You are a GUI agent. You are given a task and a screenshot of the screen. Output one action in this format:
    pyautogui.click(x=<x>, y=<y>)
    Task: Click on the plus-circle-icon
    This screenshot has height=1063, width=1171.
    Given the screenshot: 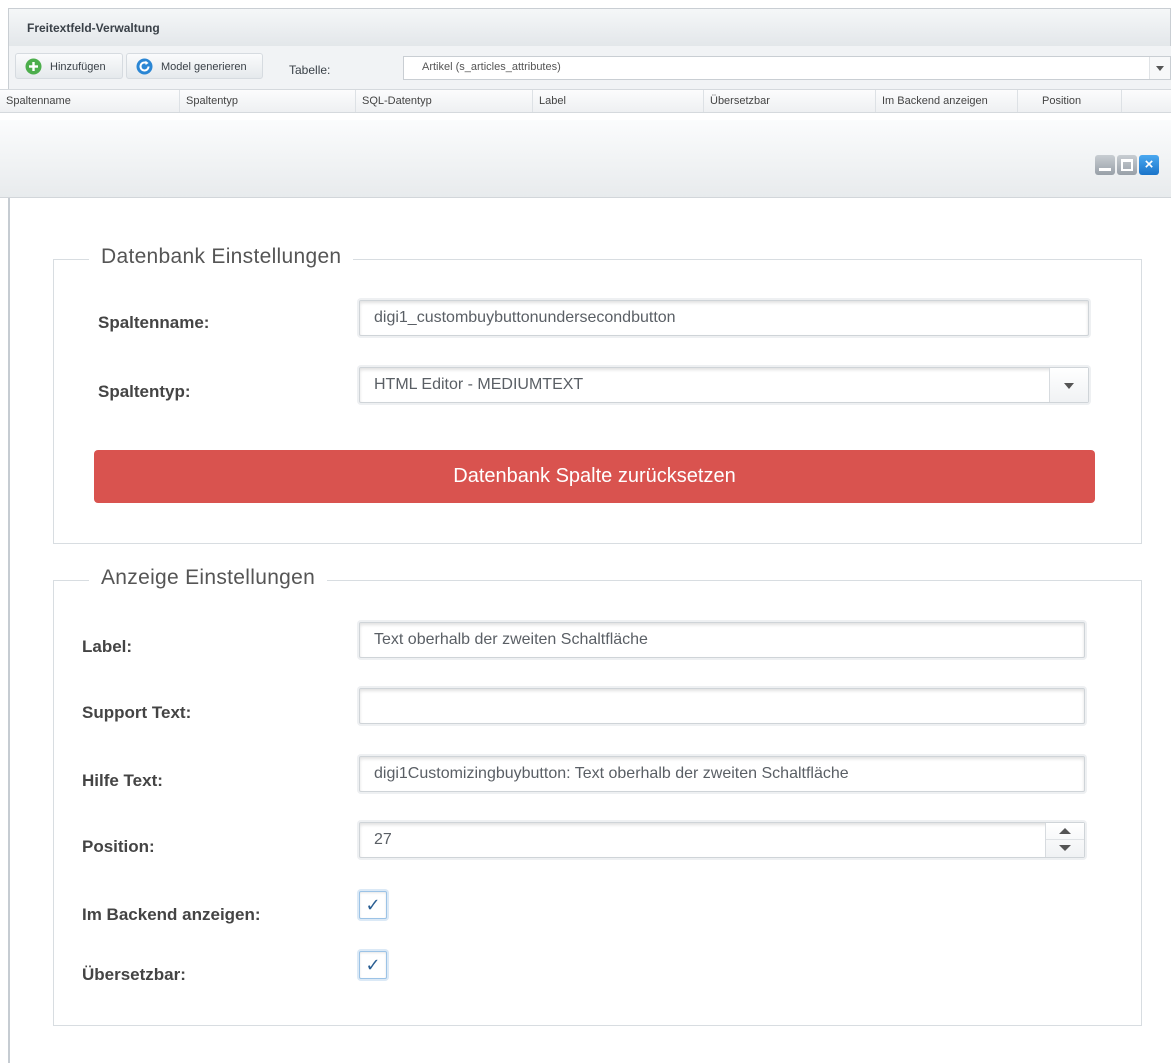 What is the action you would take?
    pyautogui.click(x=33, y=66)
    